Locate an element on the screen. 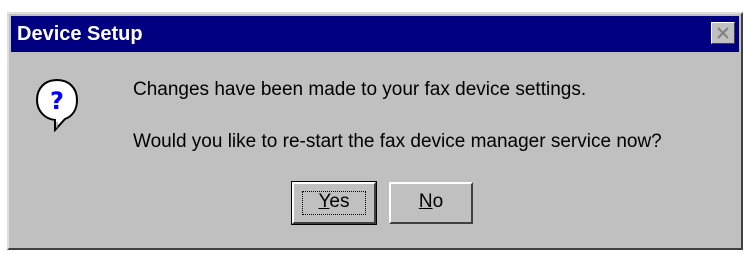  no-button: No is located at coordinates (431, 203).